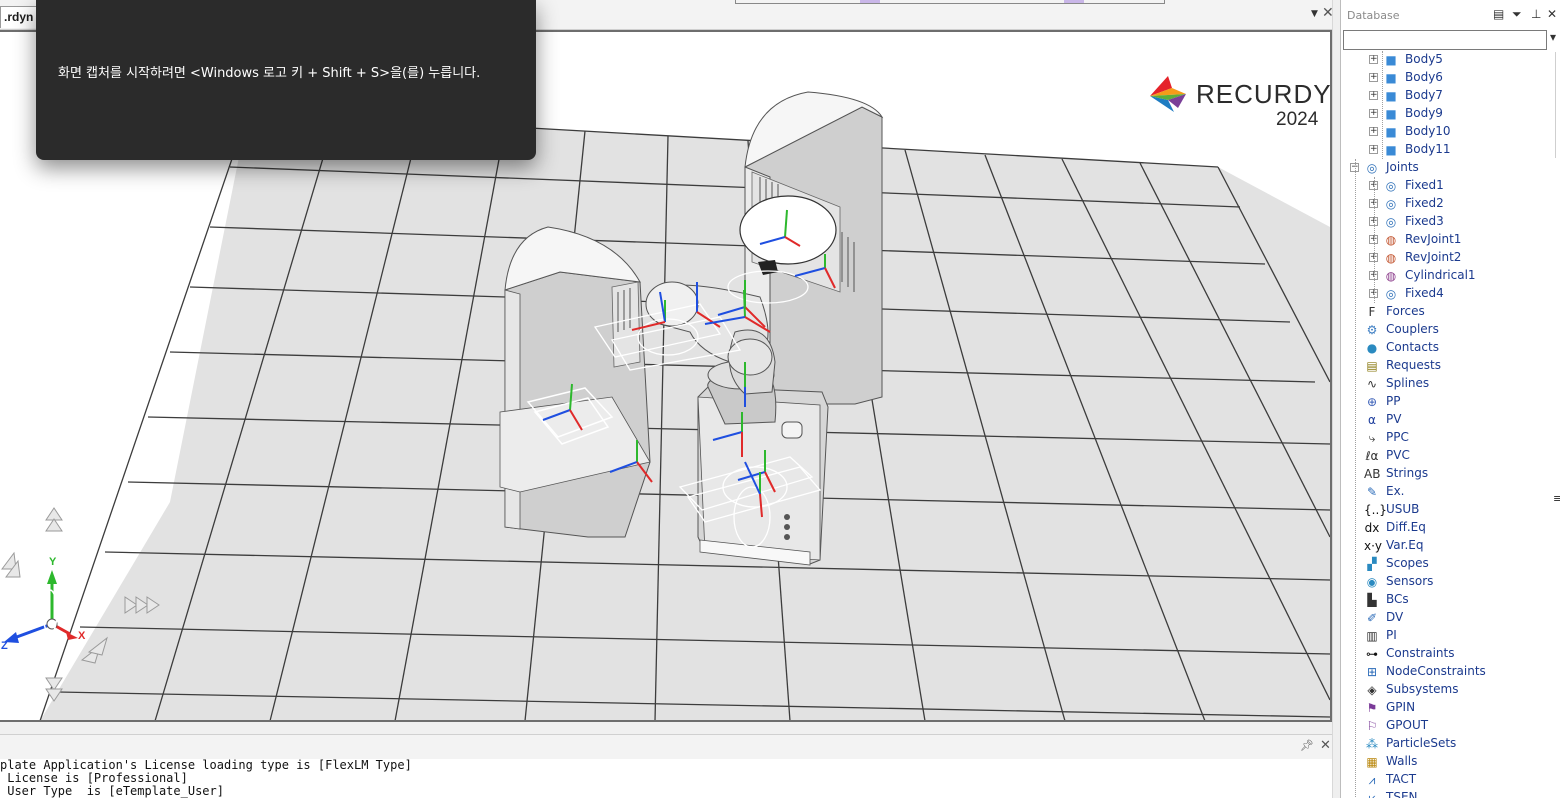 This screenshot has height=798, width=1560. I want to click on tree-item-body: + ■ Body11, so click(1450, 150).